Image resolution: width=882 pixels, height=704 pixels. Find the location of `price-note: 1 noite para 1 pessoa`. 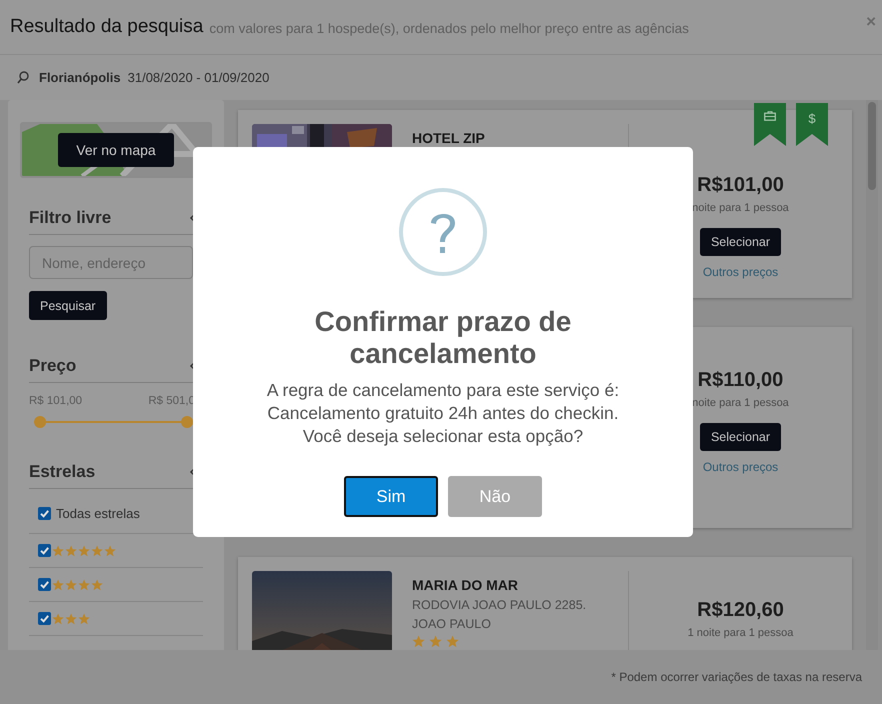

price-note: 1 noite para 1 pessoa is located at coordinates (741, 633).